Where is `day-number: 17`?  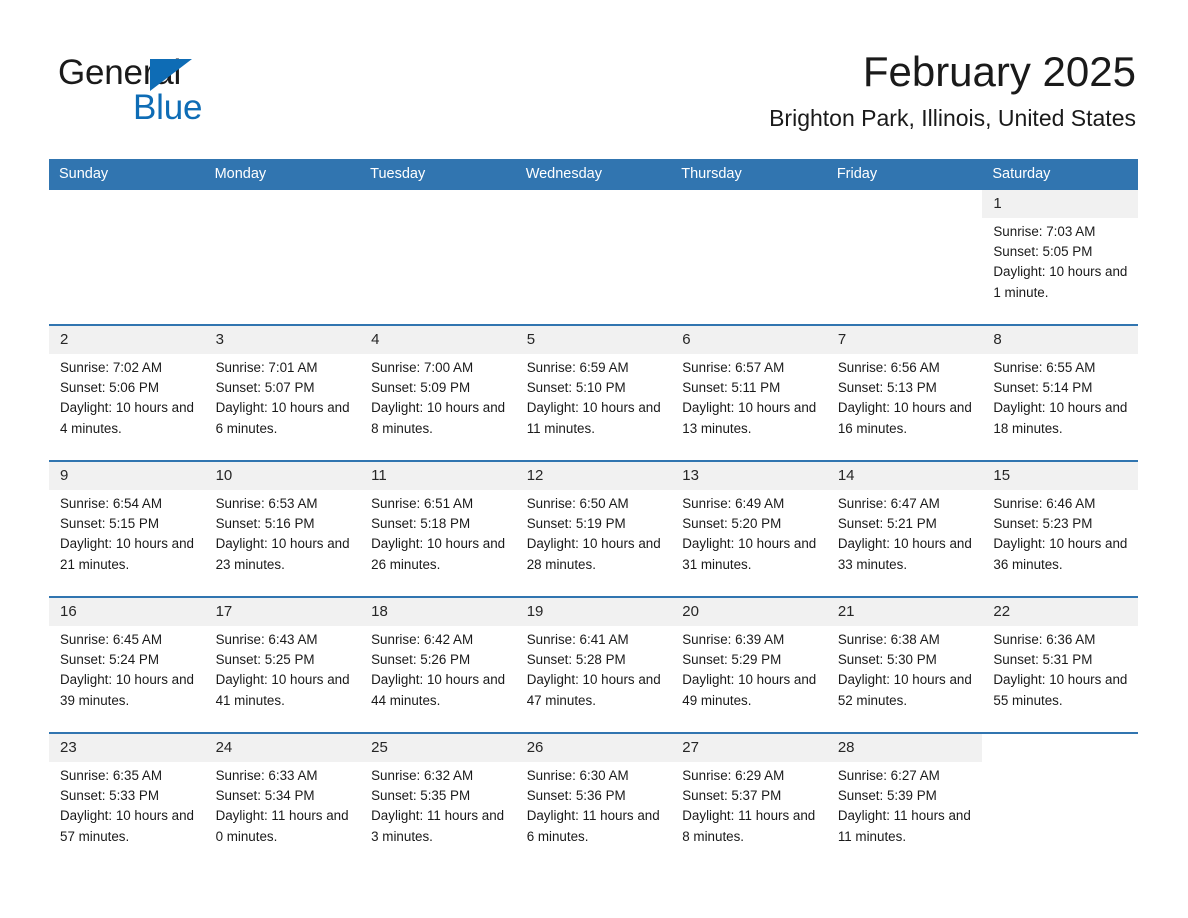
day-number: 17 is located at coordinates (282, 612).